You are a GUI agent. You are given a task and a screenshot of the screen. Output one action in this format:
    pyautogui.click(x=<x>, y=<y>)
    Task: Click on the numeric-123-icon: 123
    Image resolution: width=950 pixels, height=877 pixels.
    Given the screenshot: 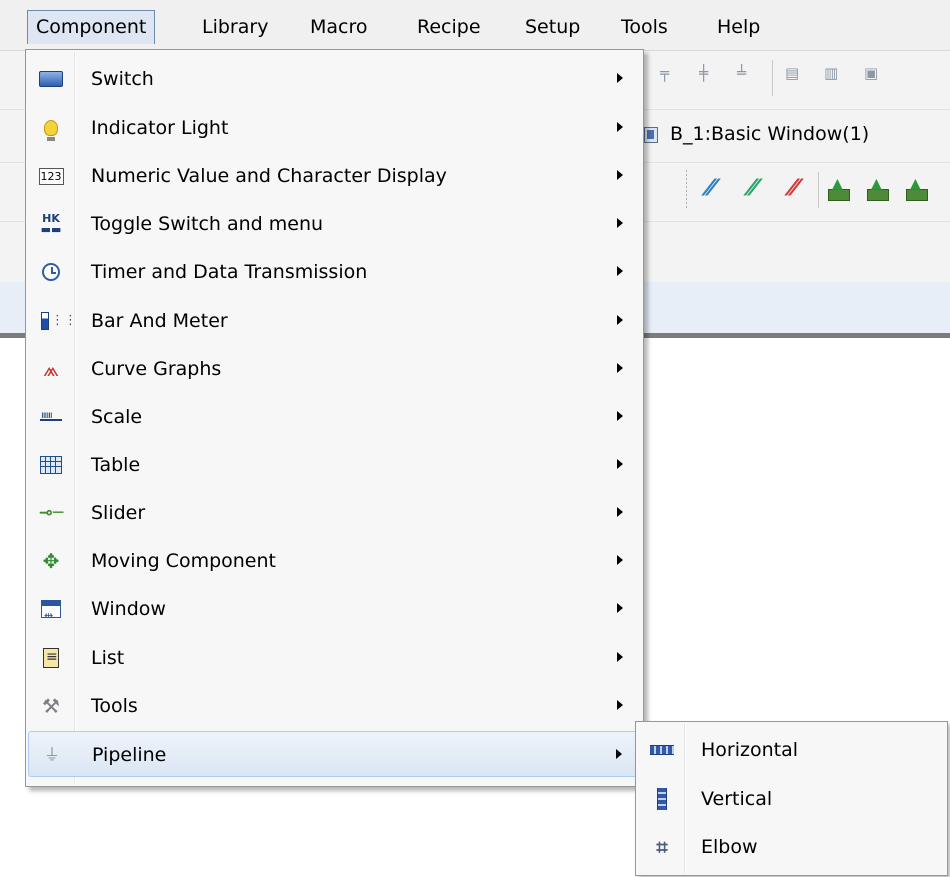 What is the action you would take?
    pyautogui.click(x=51, y=176)
    